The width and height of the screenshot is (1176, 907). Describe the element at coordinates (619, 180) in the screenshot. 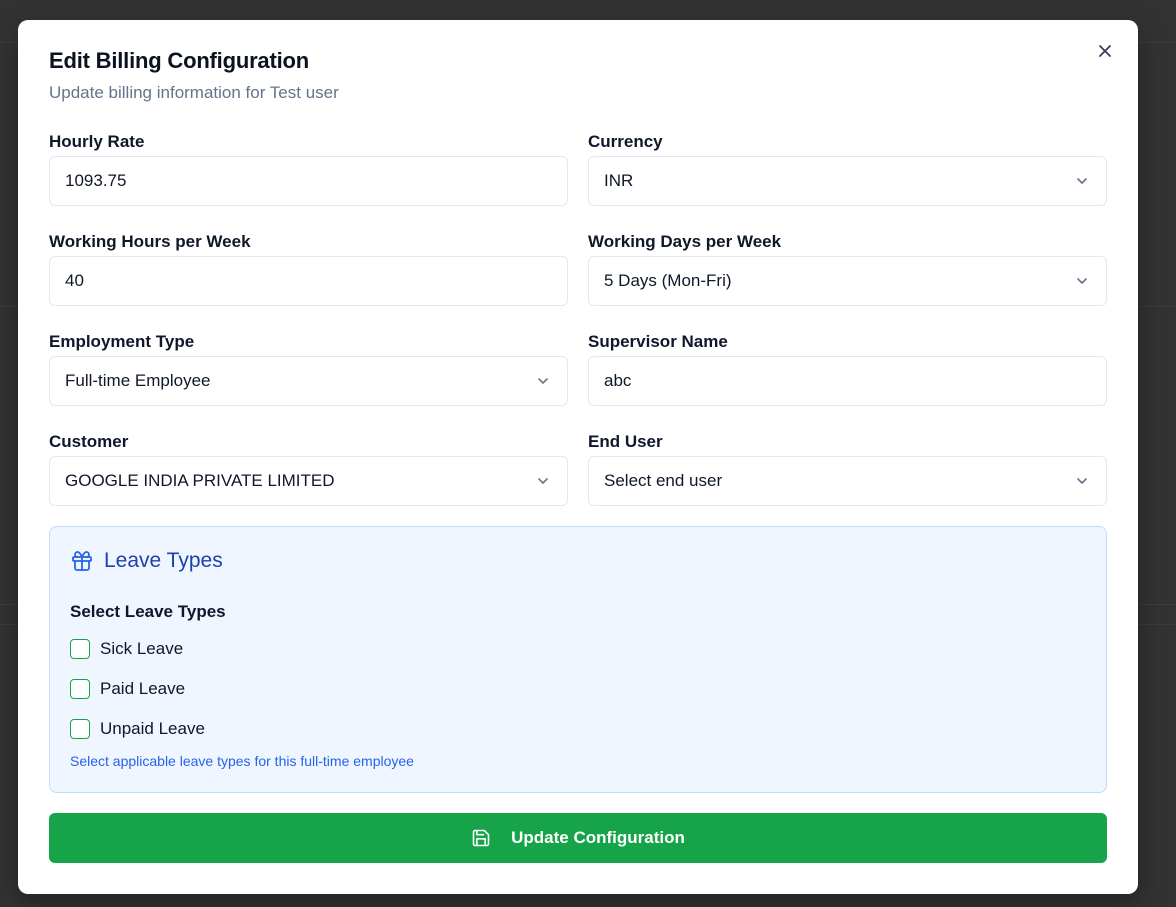

I see `currency-value: INR` at that location.